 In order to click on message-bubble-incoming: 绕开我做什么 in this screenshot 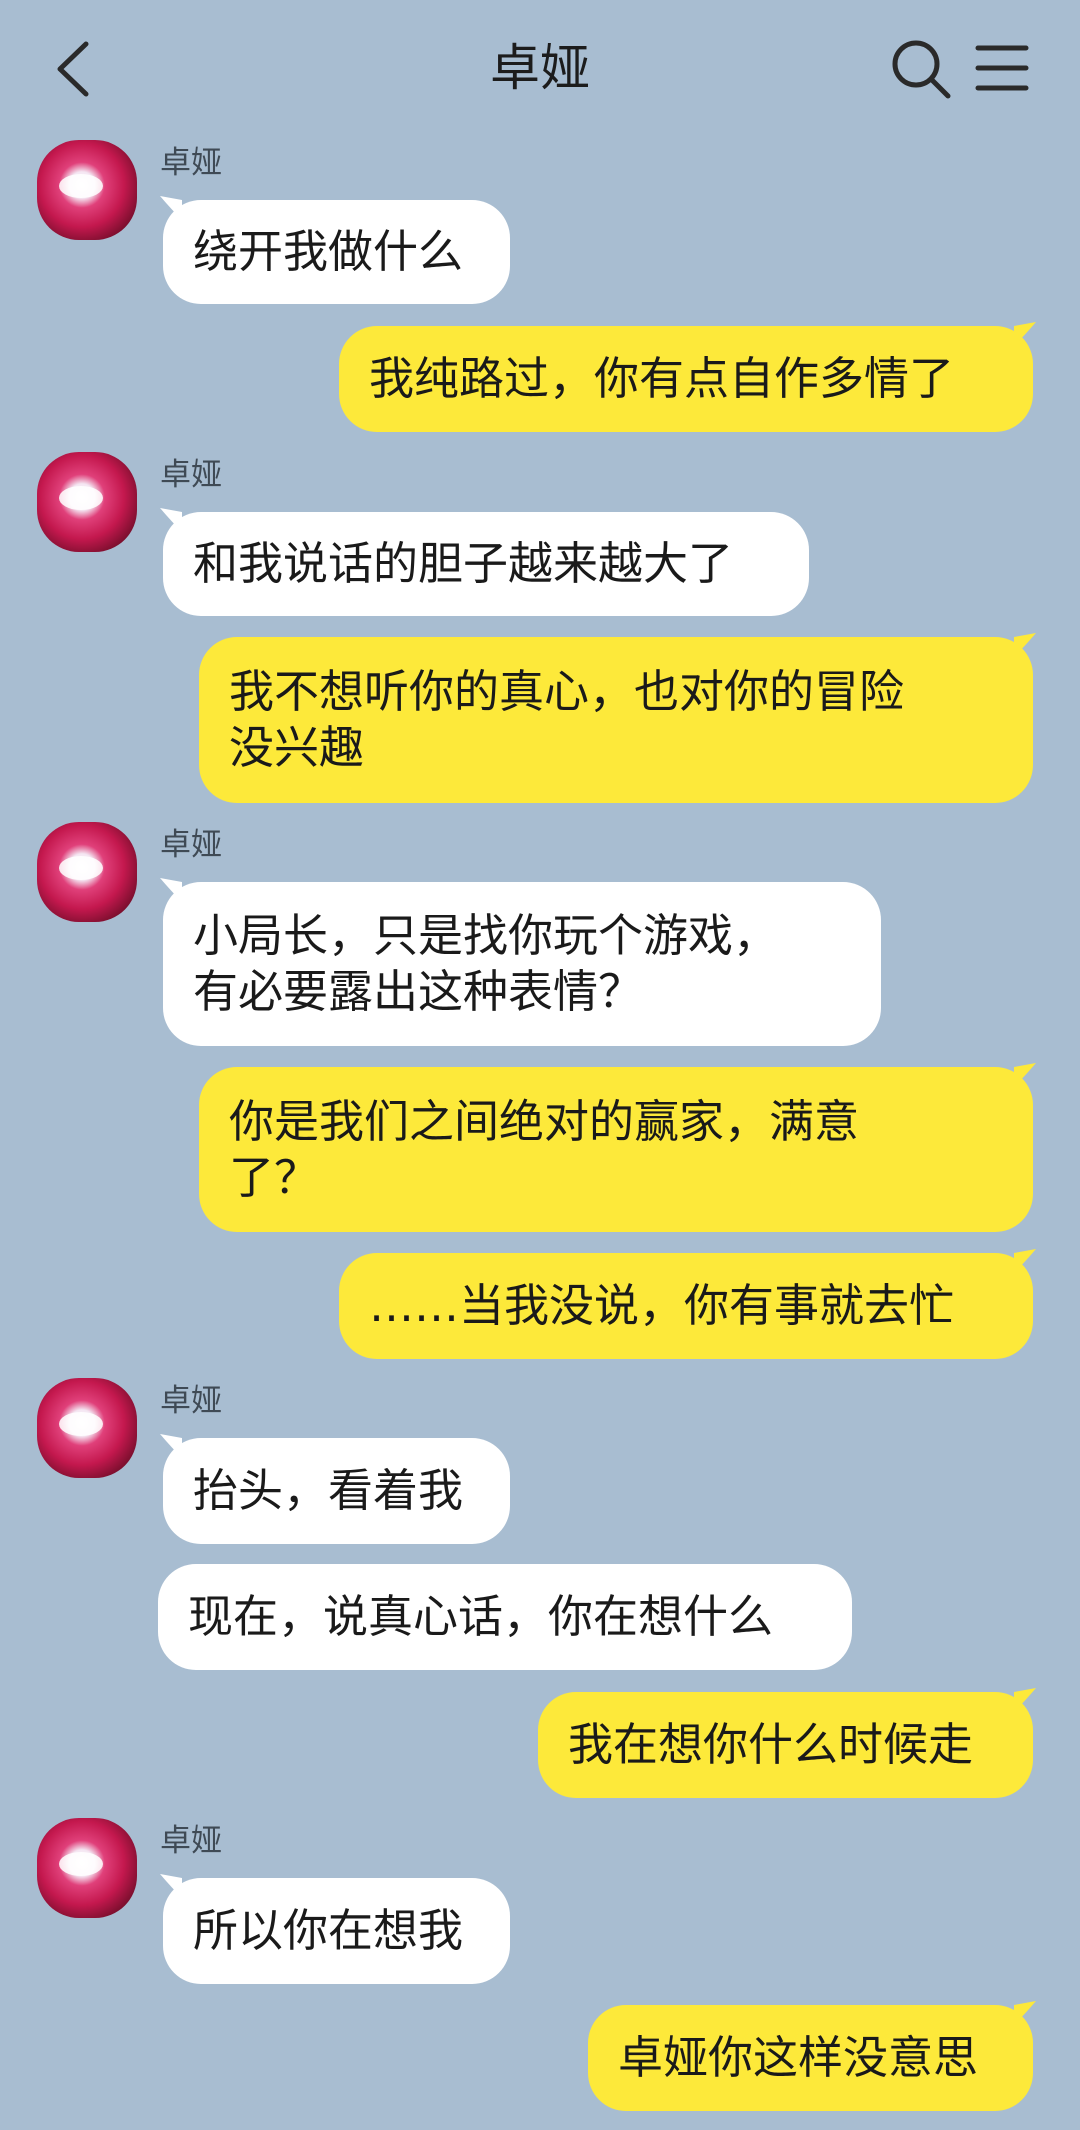, I will do `click(336, 252)`.